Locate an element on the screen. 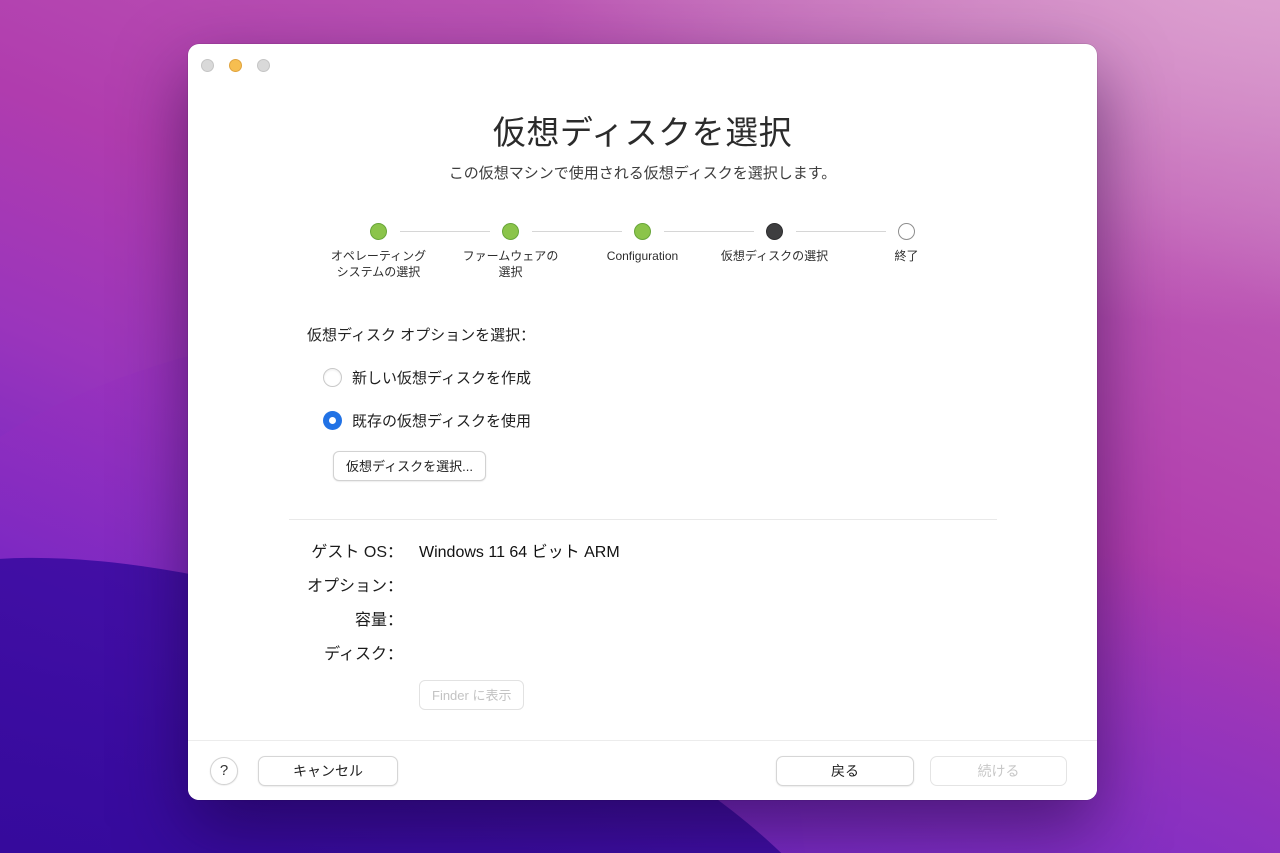 The width and height of the screenshot is (1280, 853). summary-value: Windows 11 64 ビット ARM is located at coordinates (519, 553).